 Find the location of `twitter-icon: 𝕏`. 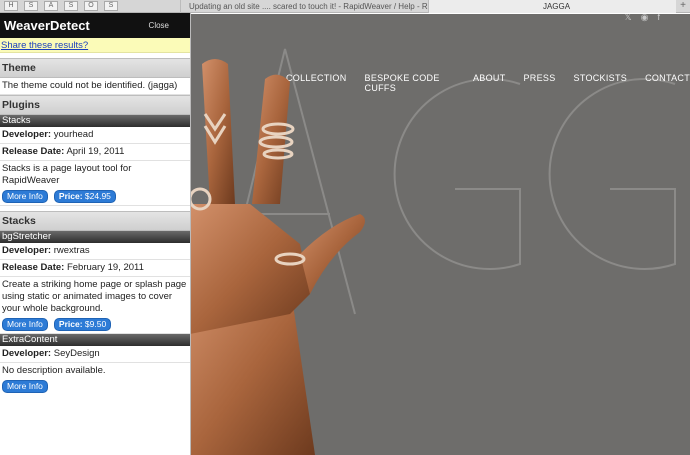

twitter-icon: 𝕏 is located at coordinates (627, 18).